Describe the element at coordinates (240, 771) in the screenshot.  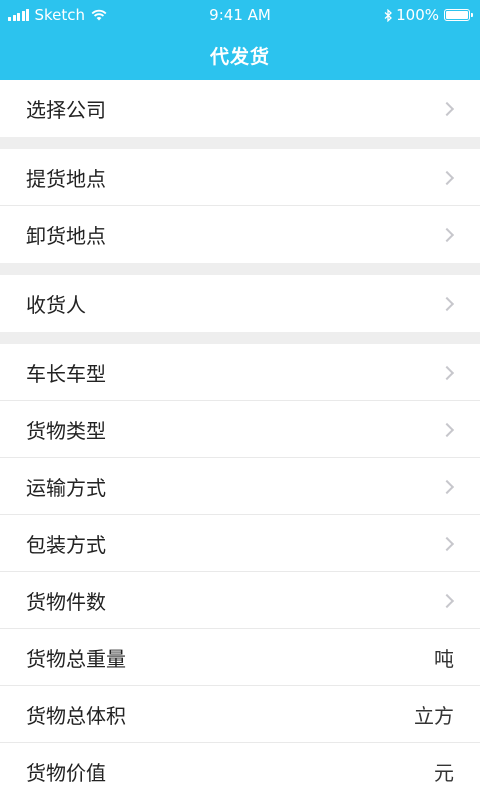
I see `row-cargo-value: 货物价值 元` at that location.